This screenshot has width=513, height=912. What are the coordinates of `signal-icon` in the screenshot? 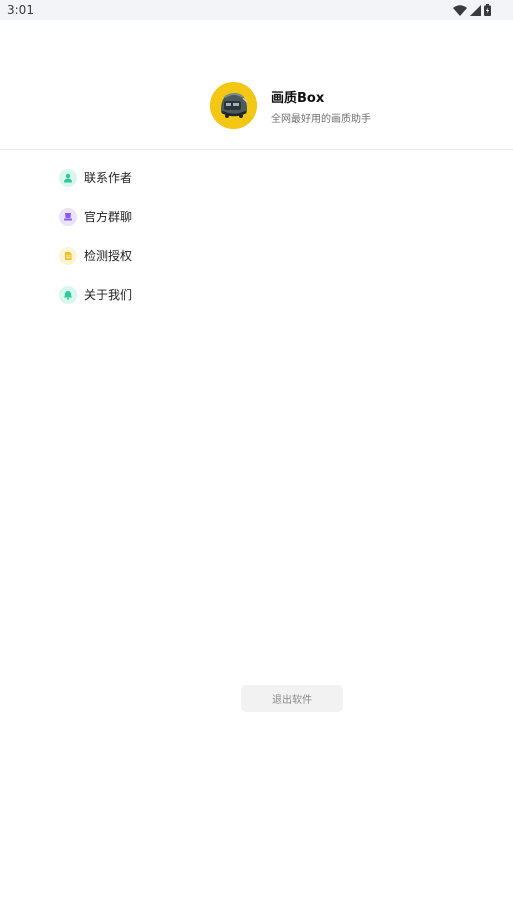 It's located at (475, 10).